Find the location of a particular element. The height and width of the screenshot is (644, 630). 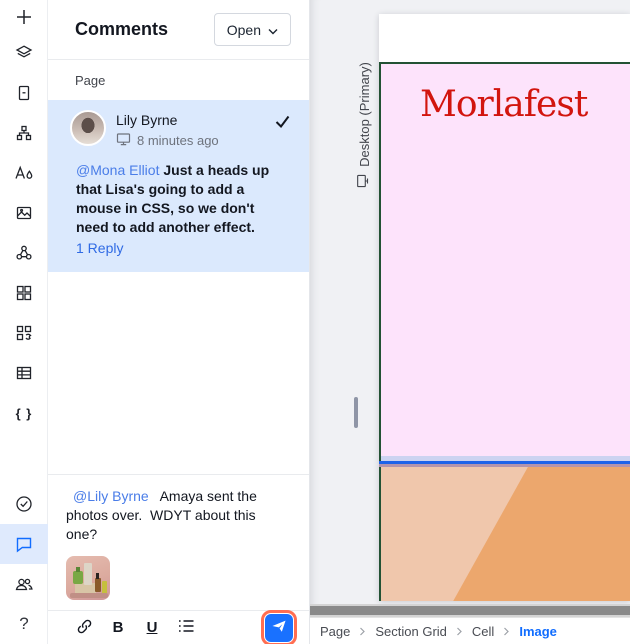

breadcrumb: Page Section Grid Cell Image is located at coordinates (470, 630).